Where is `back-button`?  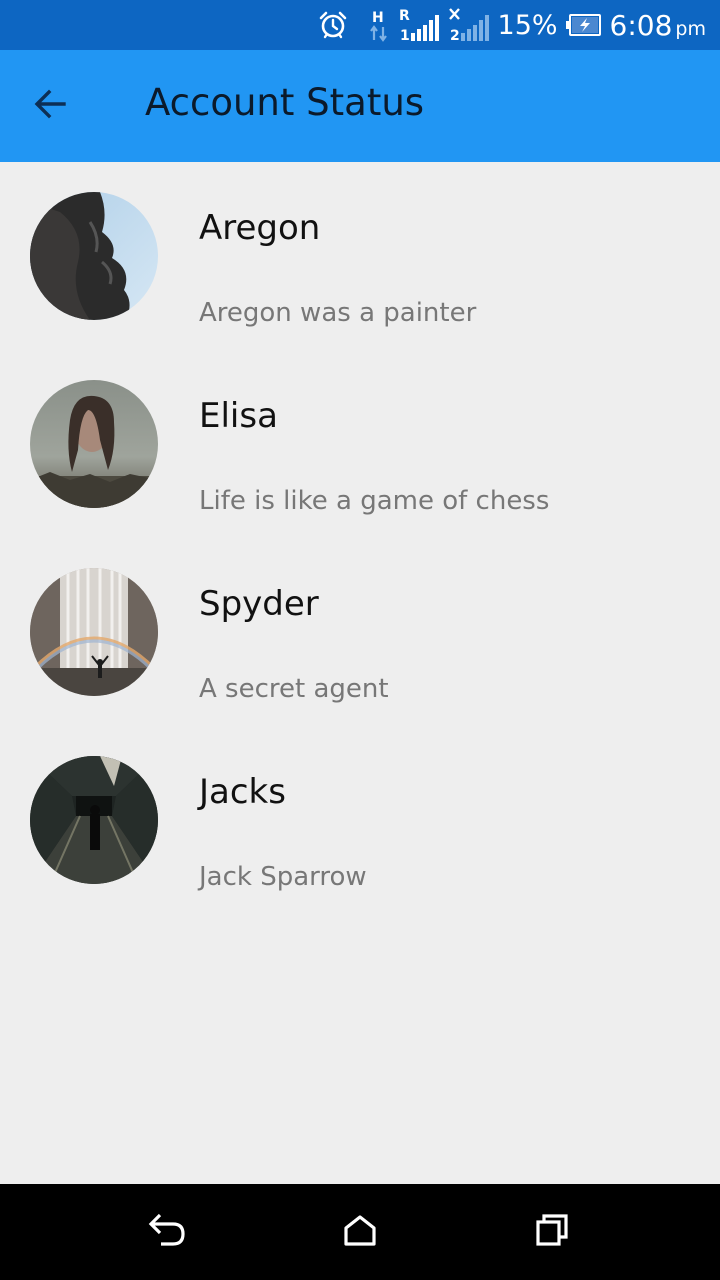
back-button is located at coordinates (50, 106).